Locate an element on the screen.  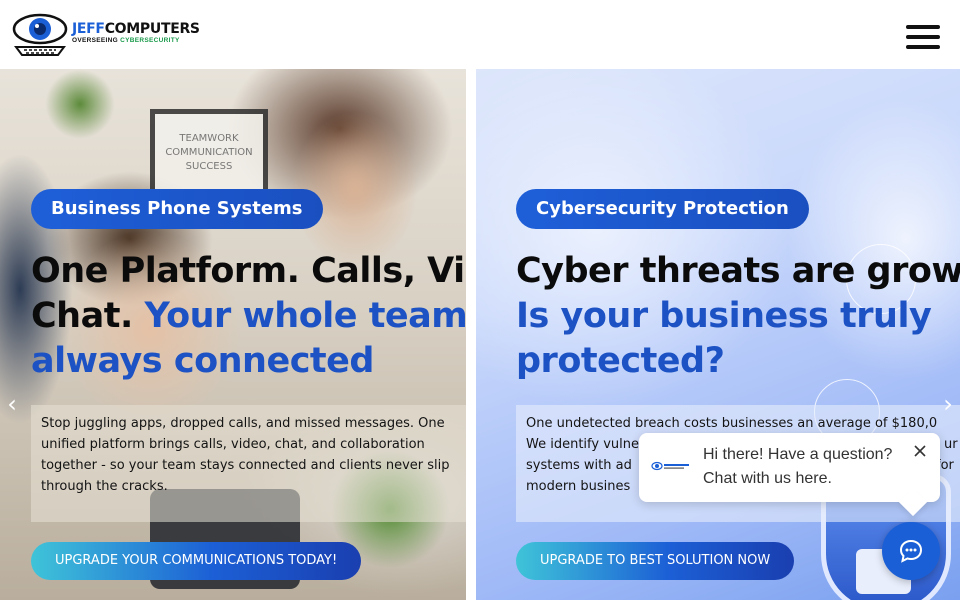
slide-badge: Cybersecurity Protection is located at coordinates (662, 209).